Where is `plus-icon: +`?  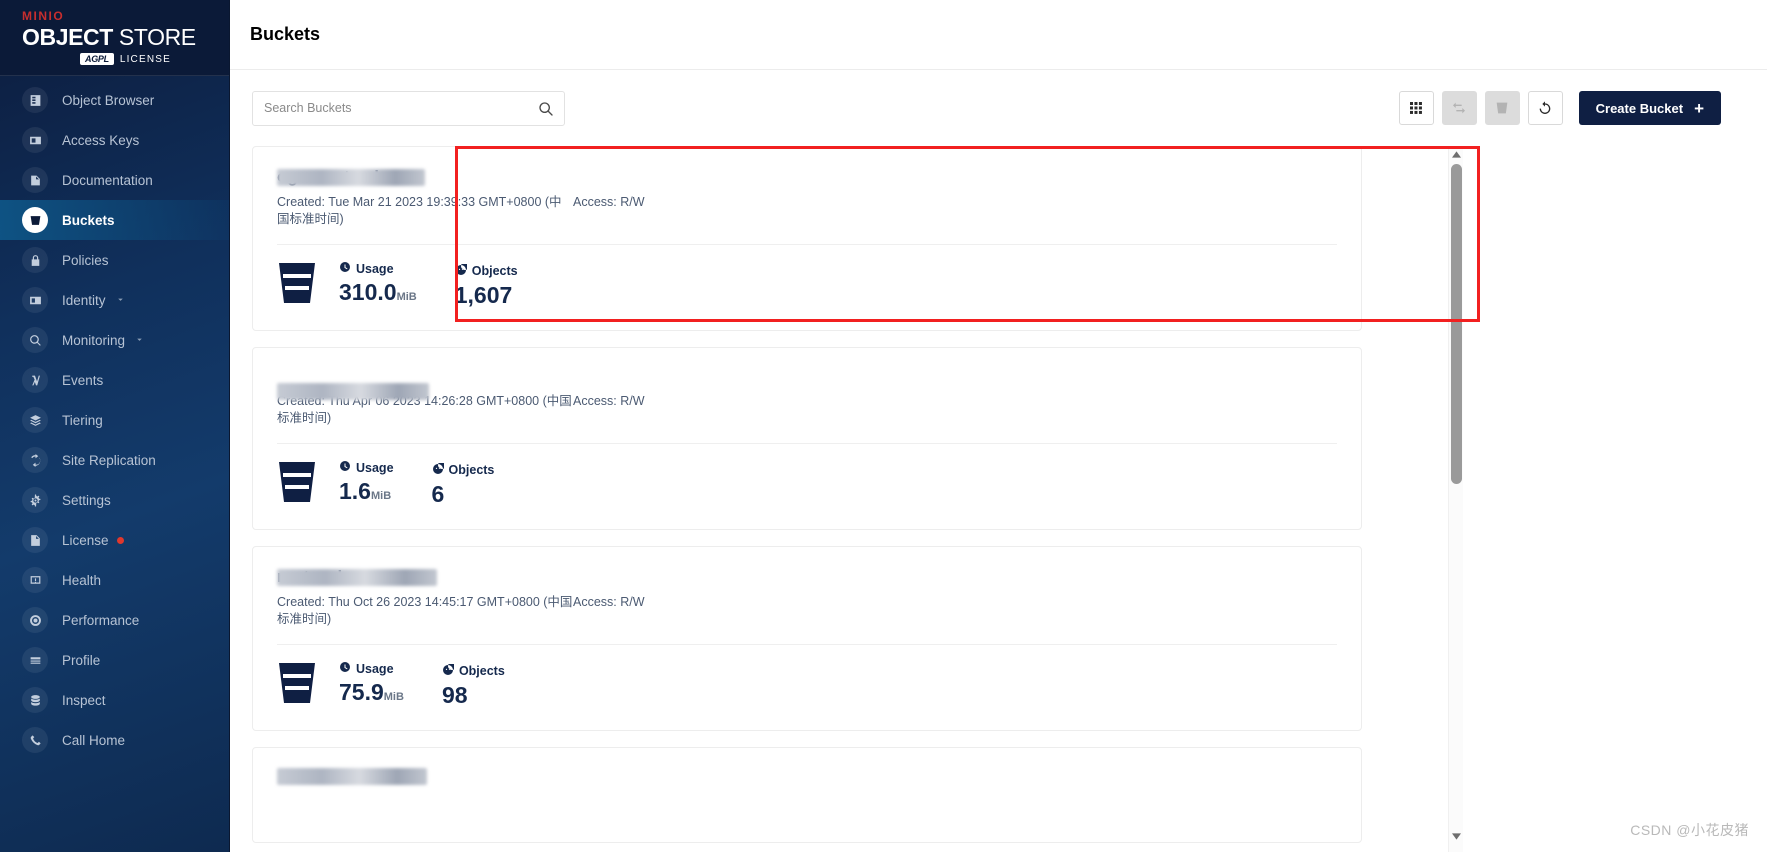
plus-icon: + is located at coordinates (1699, 108).